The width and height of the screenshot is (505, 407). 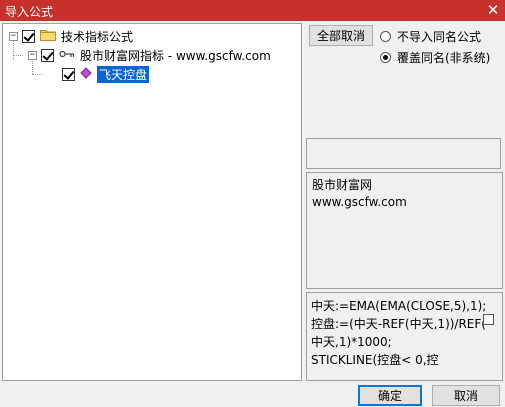 What do you see at coordinates (175, 55) in the screenshot?
I see `child-label: 股市财富网指标 - www.gscfw.com` at bounding box center [175, 55].